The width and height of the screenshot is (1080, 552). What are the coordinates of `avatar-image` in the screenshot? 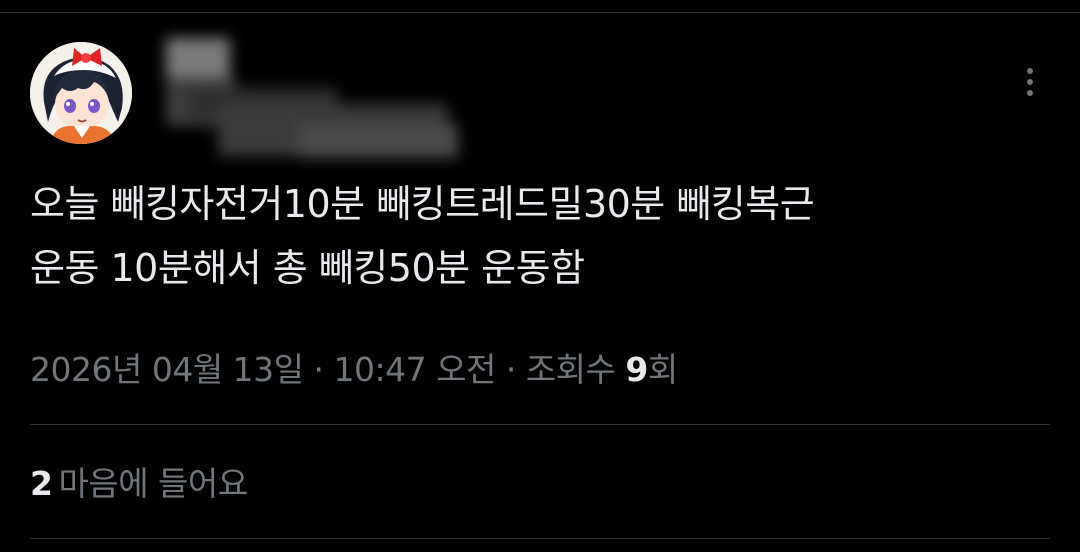 It's located at (81, 93).